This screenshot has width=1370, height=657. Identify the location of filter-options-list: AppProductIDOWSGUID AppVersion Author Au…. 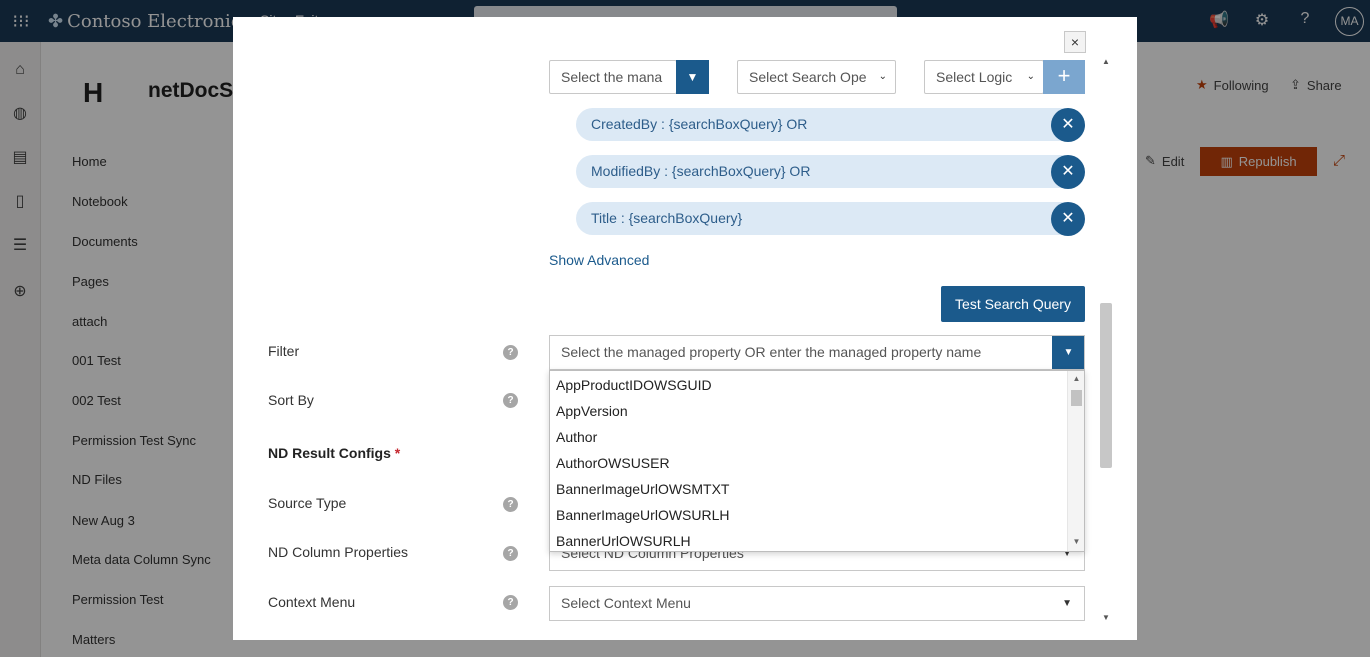
(817, 461).